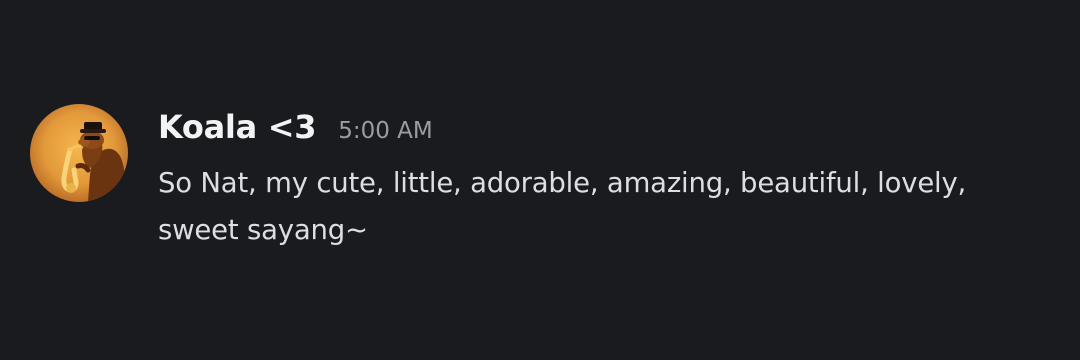 Image resolution: width=1080 pixels, height=360 pixels. I want to click on username: Koala <3, so click(237, 127).